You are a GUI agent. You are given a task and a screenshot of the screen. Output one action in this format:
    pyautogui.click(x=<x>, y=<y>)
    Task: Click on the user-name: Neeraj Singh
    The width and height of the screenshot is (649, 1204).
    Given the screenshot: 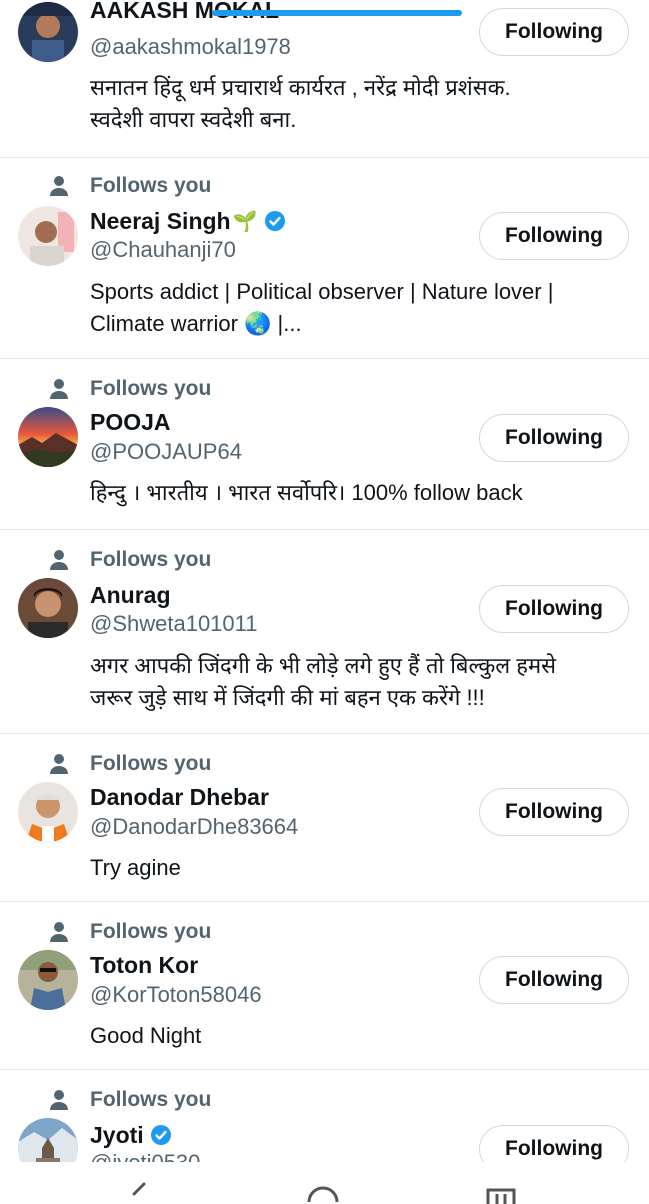 What is the action you would take?
    pyautogui.click(x=160, y=221)
    